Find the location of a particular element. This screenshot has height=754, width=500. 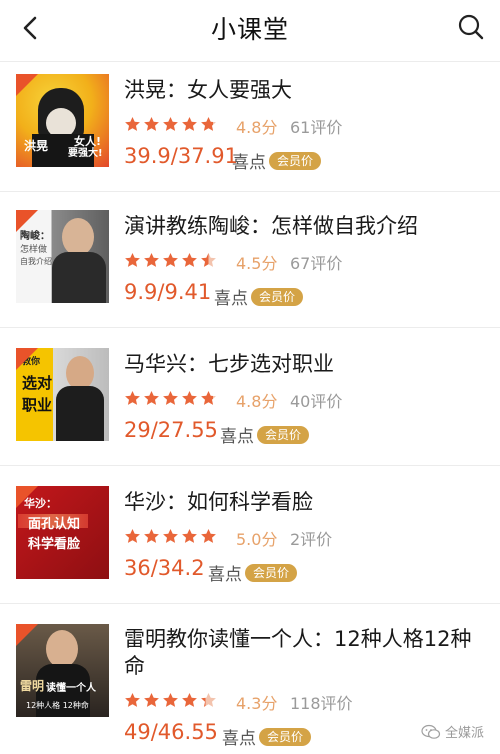

back-button is located at coordinates (30, 28).